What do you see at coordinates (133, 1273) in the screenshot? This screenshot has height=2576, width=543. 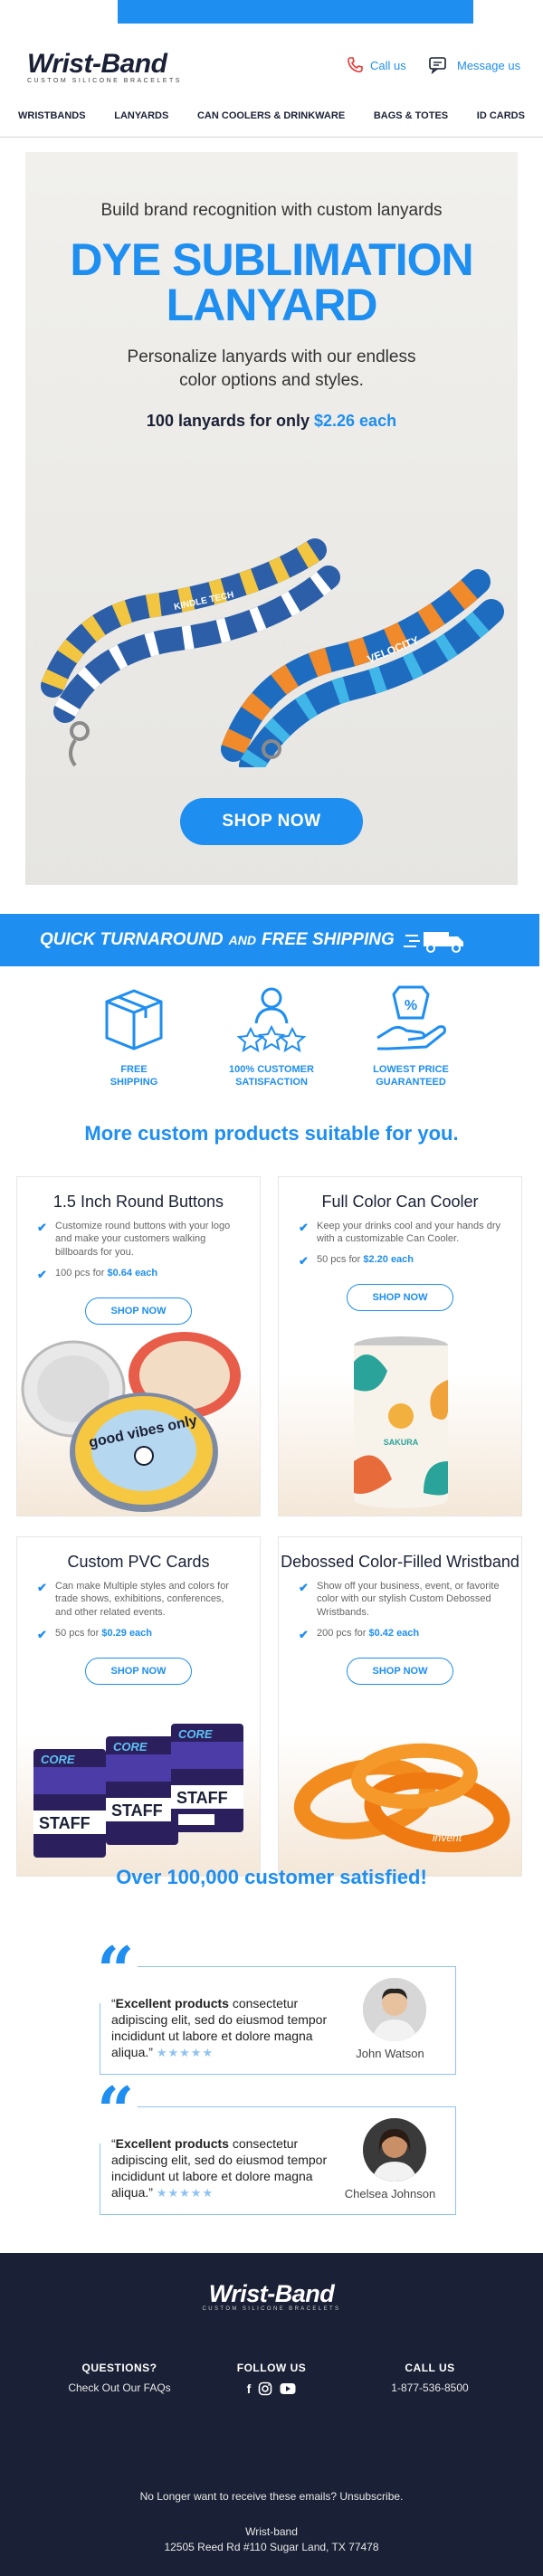 I see `product-price-value: $0.64 each` at bounding box center [133, 1273].